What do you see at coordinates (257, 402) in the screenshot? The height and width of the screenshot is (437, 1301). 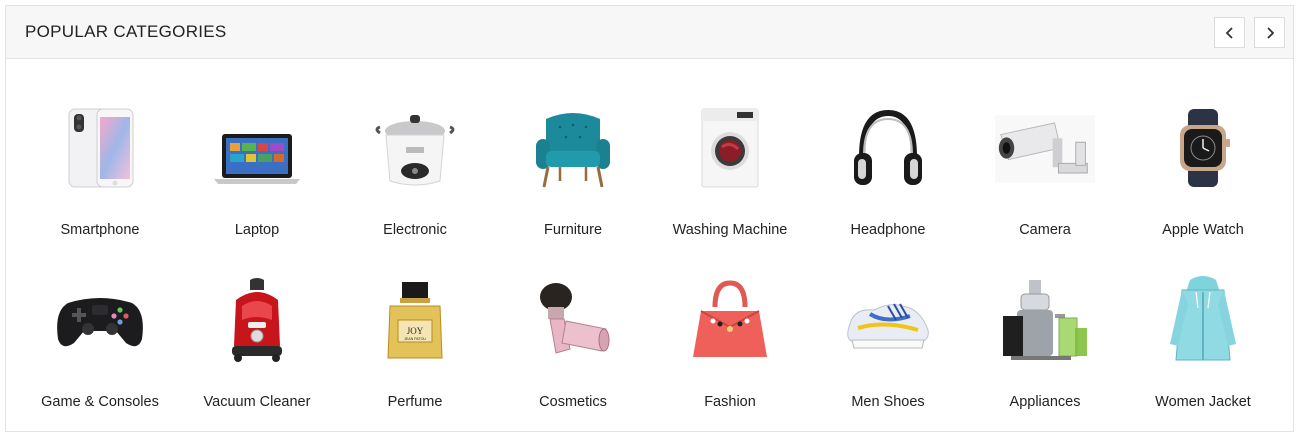 I see `category-label: Vacuum Cleaner` at bounding box center [257, 402].